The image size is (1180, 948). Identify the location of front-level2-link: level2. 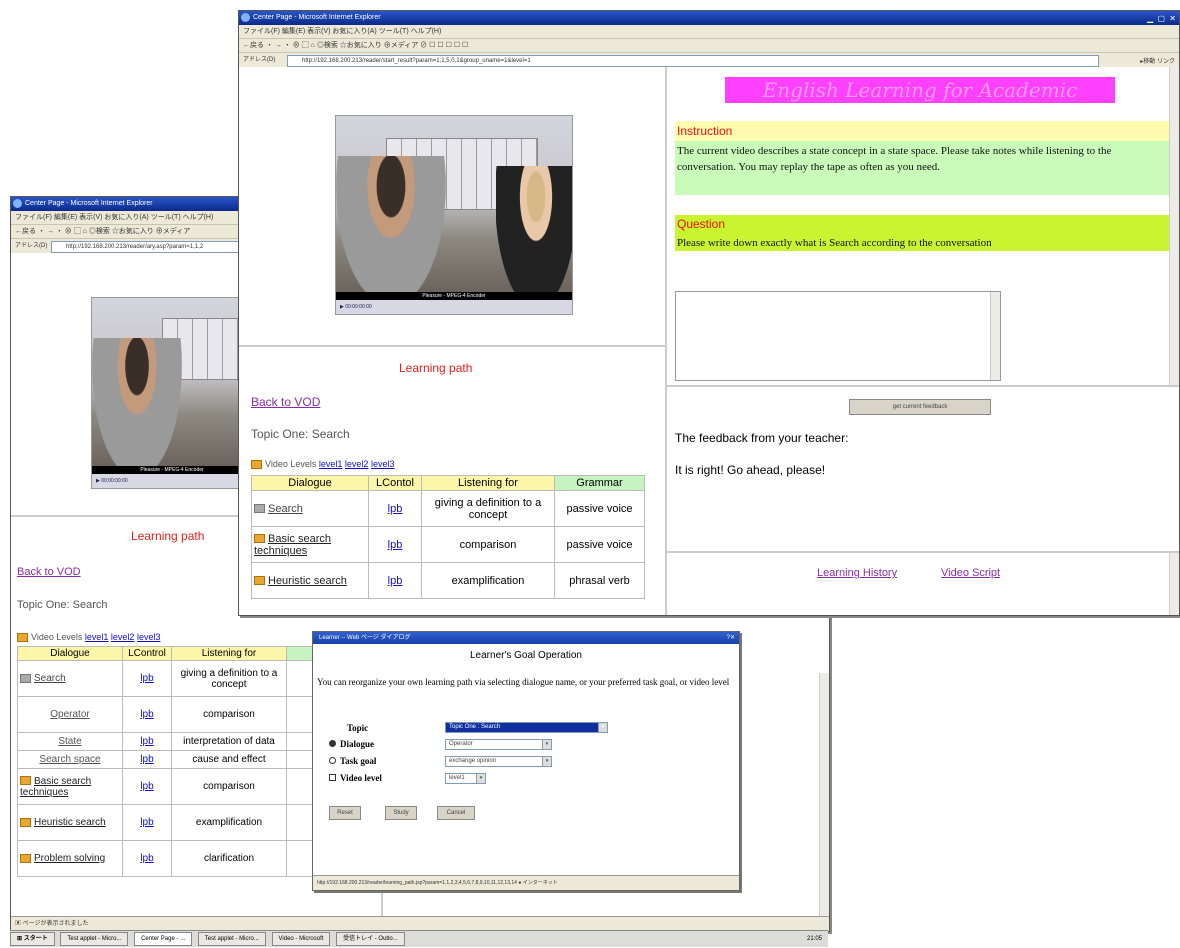
(357, 464).